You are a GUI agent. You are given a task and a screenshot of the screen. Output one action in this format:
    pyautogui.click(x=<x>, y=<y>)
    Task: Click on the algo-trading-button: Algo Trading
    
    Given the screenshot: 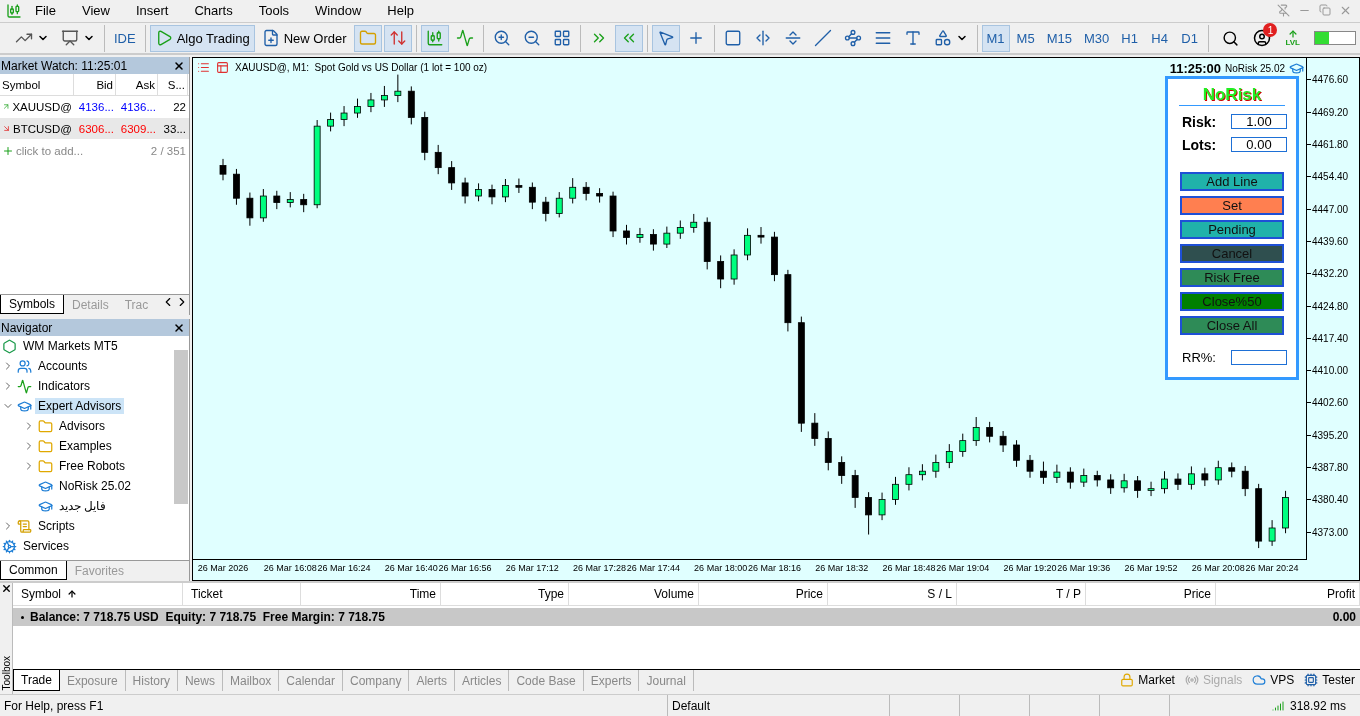 What is the action you would take?
    pyautogui.click(x=202, y=38)
    